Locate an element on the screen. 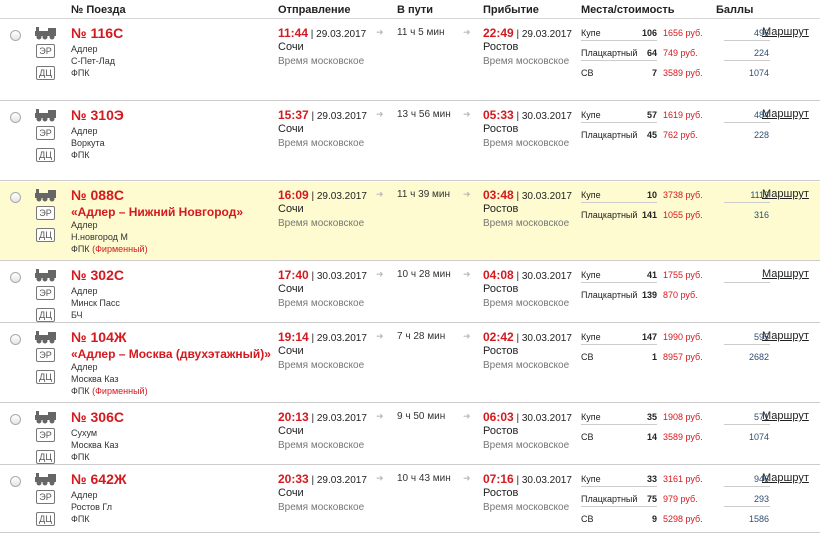 The height and width of the screenshot is (533, 820). departure: 17:40 | 30.03.2017 is located at coordinates (322, 275).